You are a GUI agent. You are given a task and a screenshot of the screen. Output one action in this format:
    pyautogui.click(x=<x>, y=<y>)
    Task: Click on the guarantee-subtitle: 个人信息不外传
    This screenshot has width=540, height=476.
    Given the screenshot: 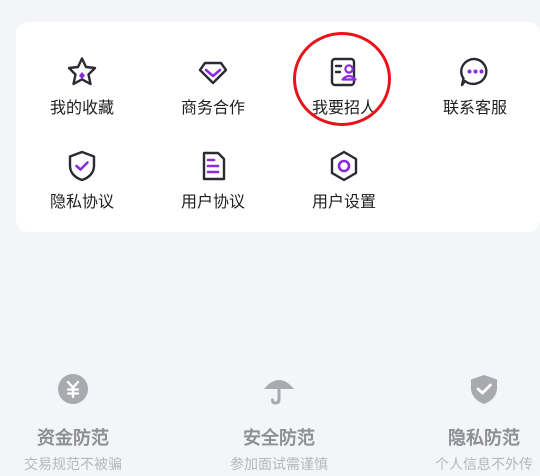 What is the action you would take?
    pyautogui.click(x=484, y=464)
    